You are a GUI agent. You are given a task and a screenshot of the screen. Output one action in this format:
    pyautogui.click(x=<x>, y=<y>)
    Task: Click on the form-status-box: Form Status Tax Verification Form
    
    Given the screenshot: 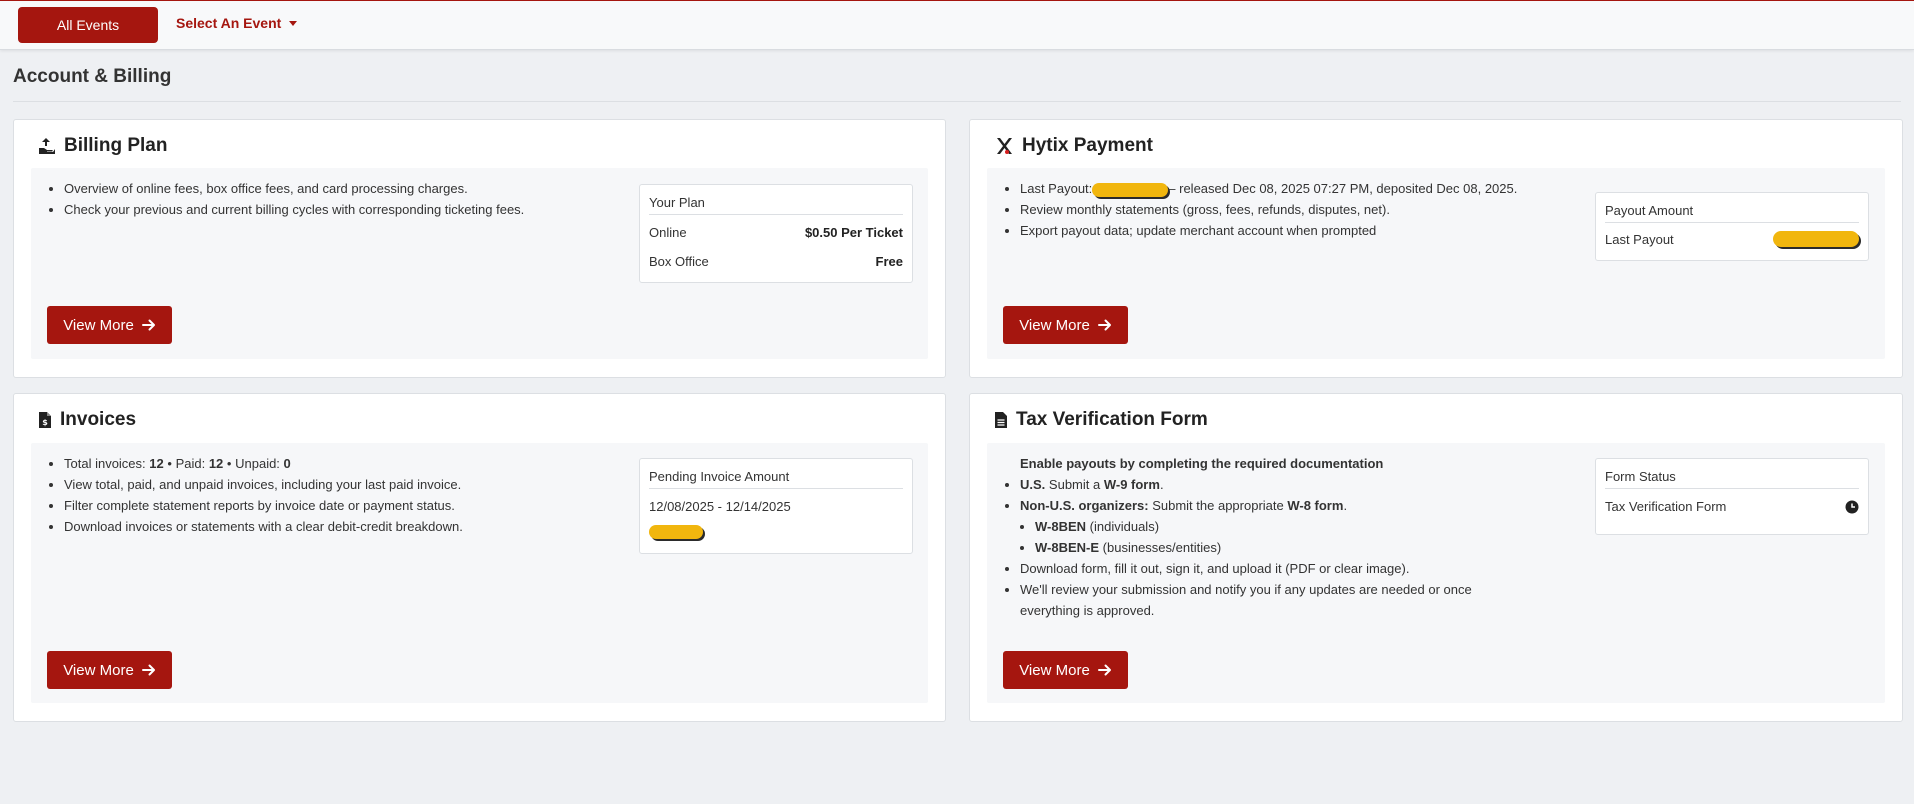 What is the action you would take?
    pyautogui.click(x=1732, y=496)
    